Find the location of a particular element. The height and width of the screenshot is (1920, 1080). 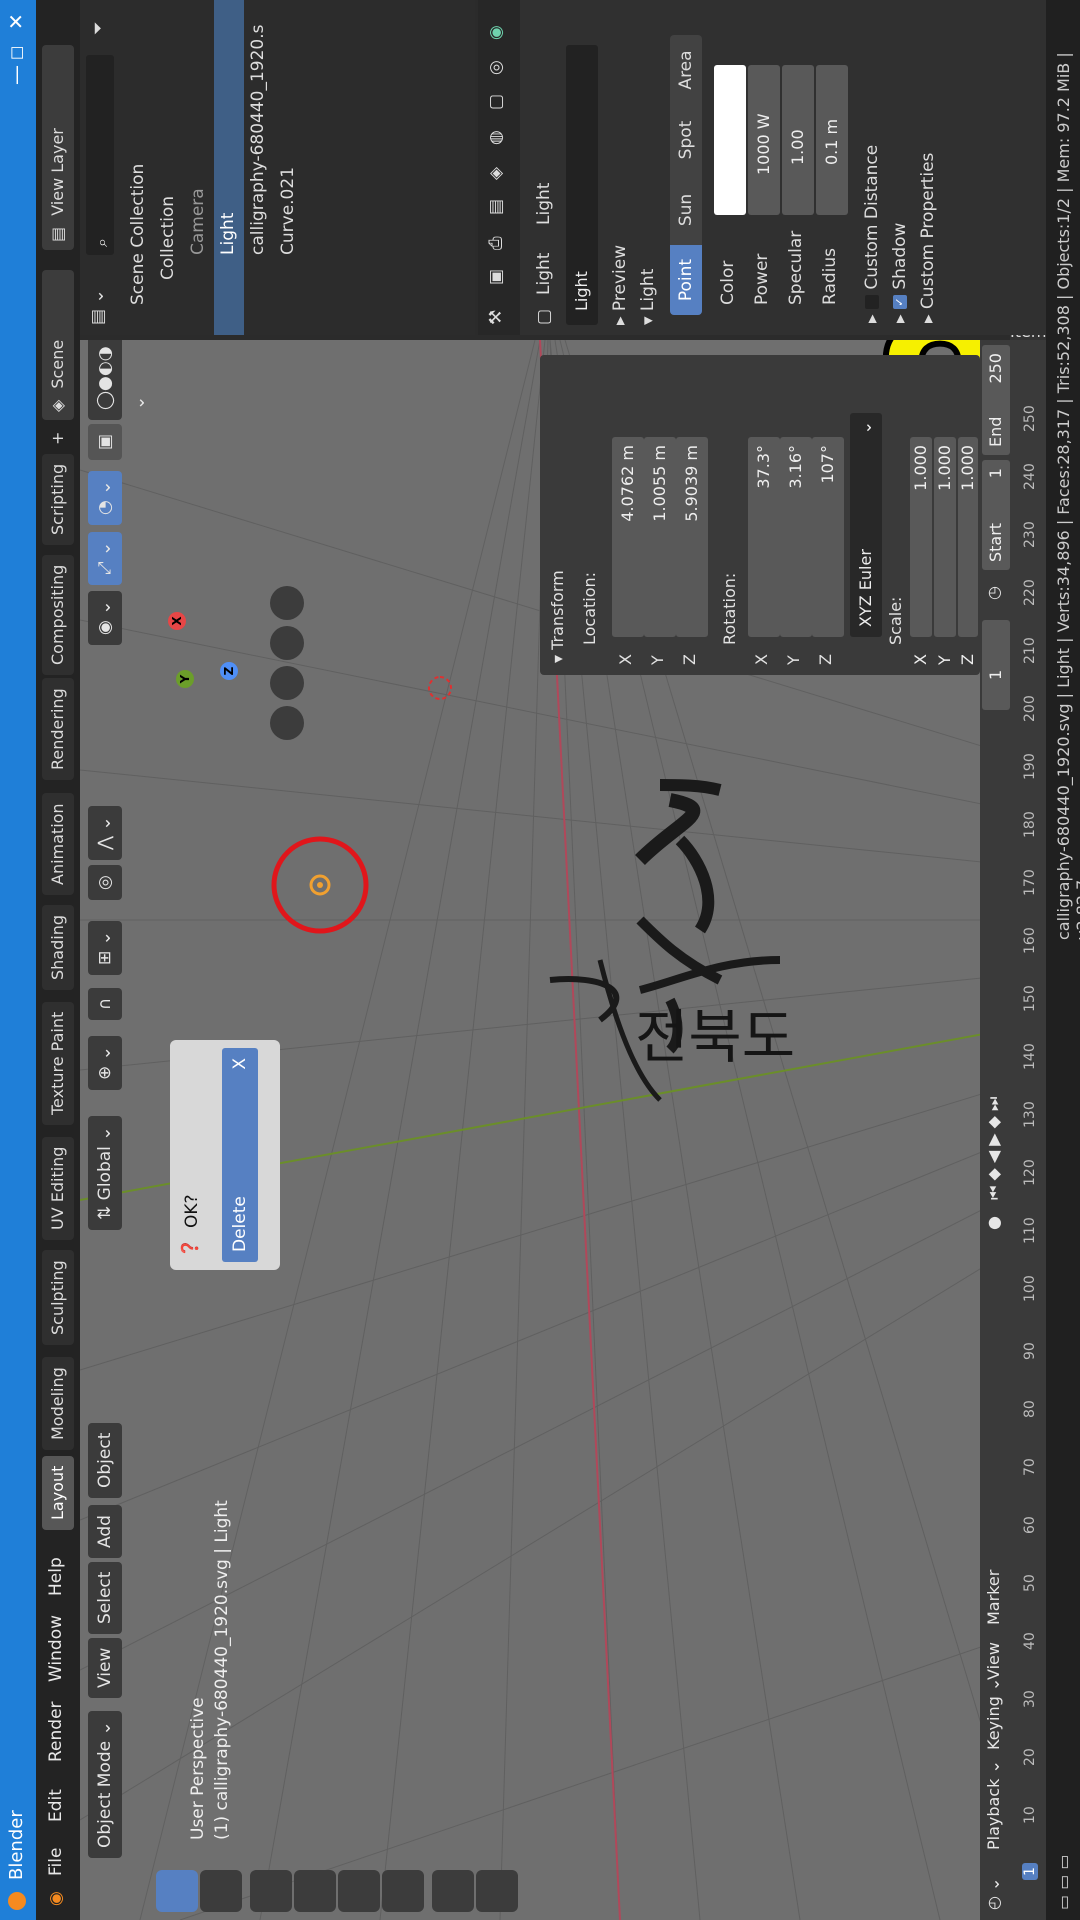

end-frame-field: End 250 is located at coordinates (996, 400).